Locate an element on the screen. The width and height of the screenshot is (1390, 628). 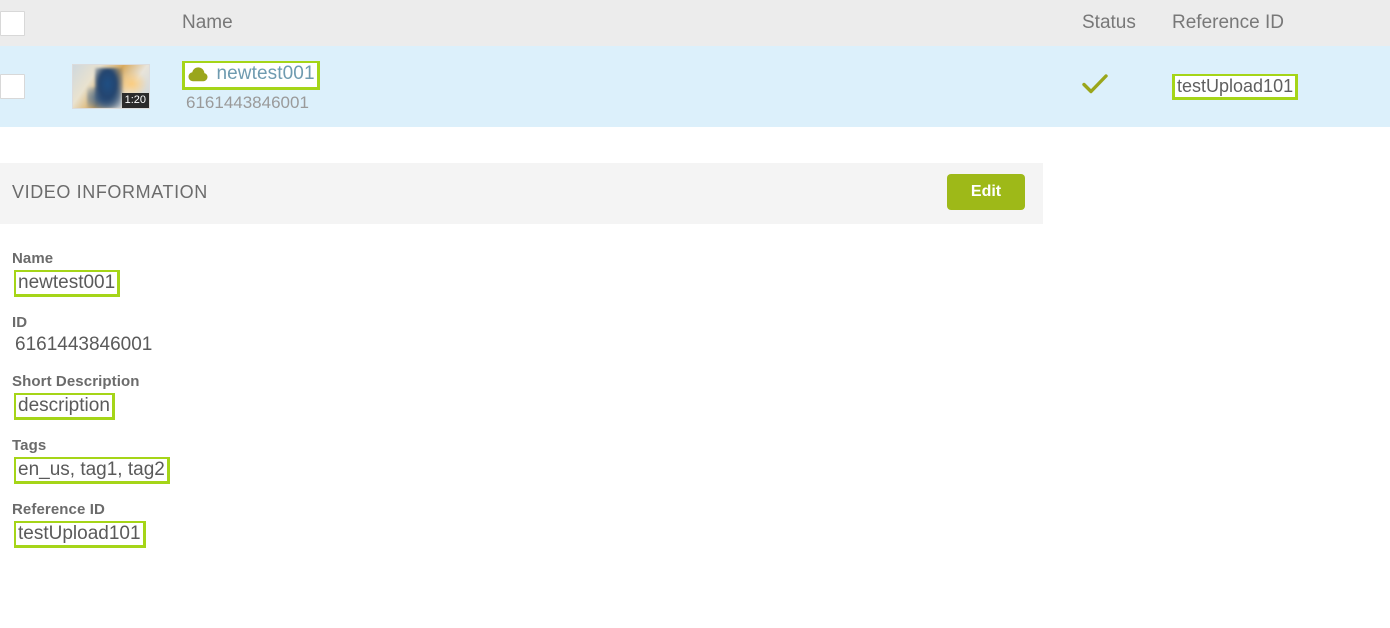
field-value-name-wrapper: newtest001 is located at coordinates (312, 283).